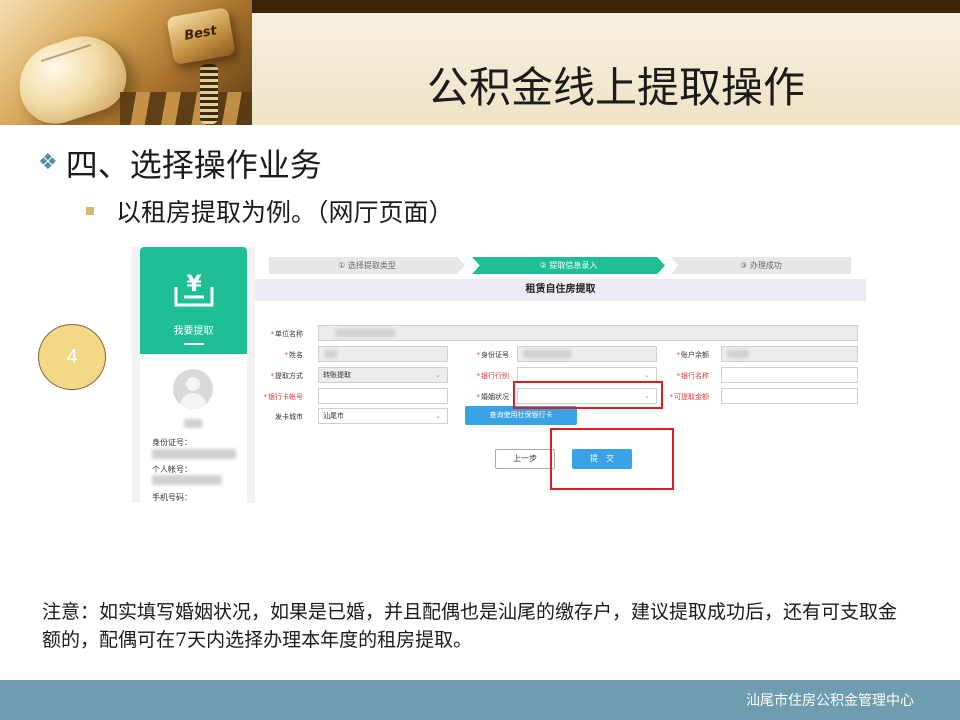  I want to click on prev-step-button: 上一步, so click(525, 459).